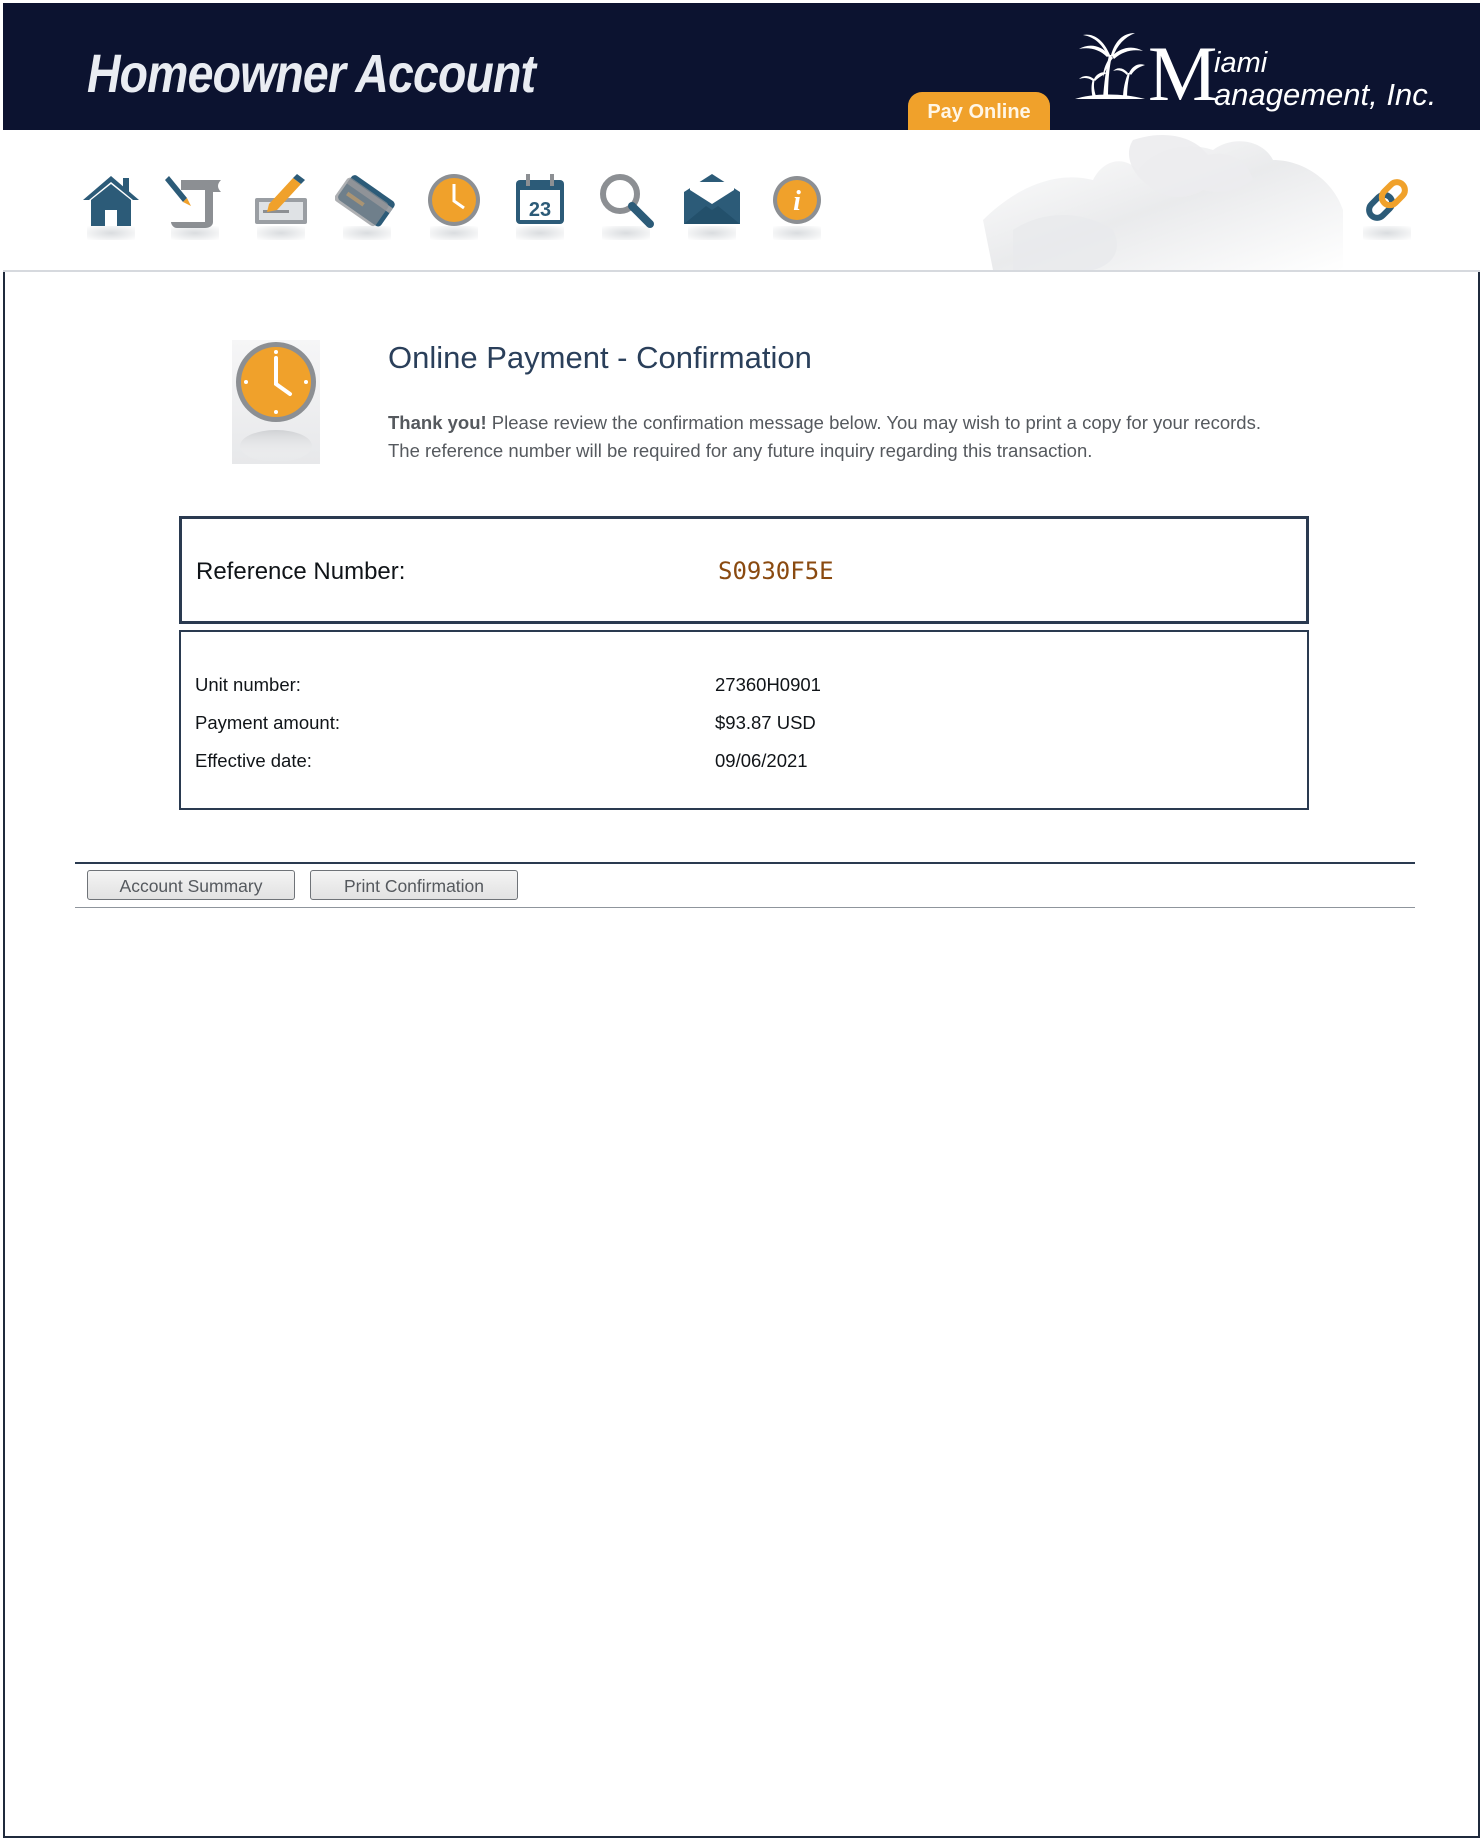  Describe the element at coordinates (745, 863) in the screenshot. I see `button-bar-top-rule` at that location.